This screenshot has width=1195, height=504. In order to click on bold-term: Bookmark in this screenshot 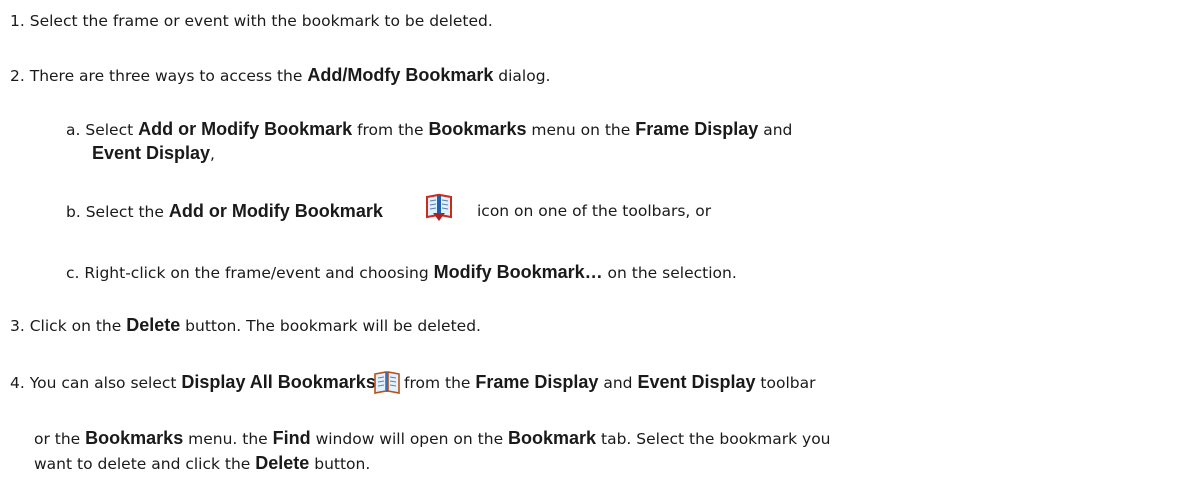, I will do `click(552, 438)`.